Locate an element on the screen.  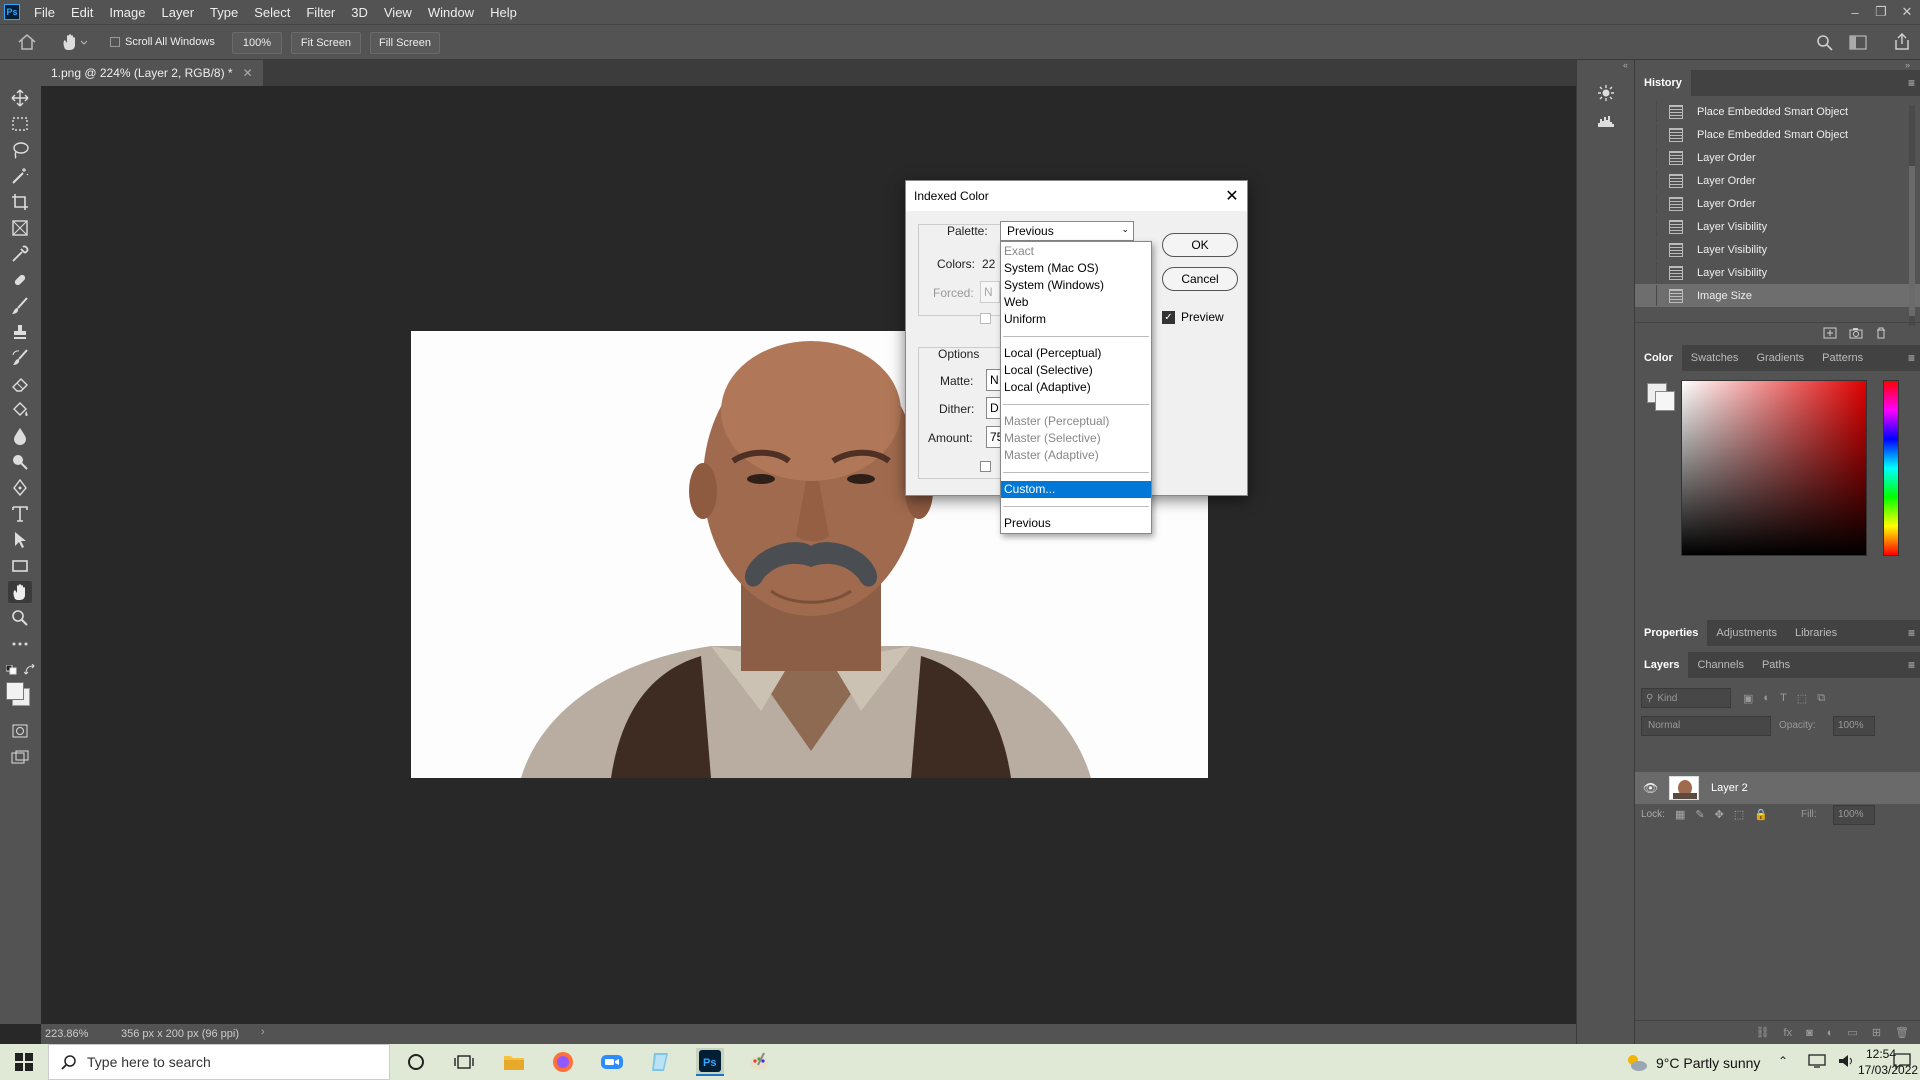
taskbar-search-box: Type here to search is located at coordinates (219, 1062).